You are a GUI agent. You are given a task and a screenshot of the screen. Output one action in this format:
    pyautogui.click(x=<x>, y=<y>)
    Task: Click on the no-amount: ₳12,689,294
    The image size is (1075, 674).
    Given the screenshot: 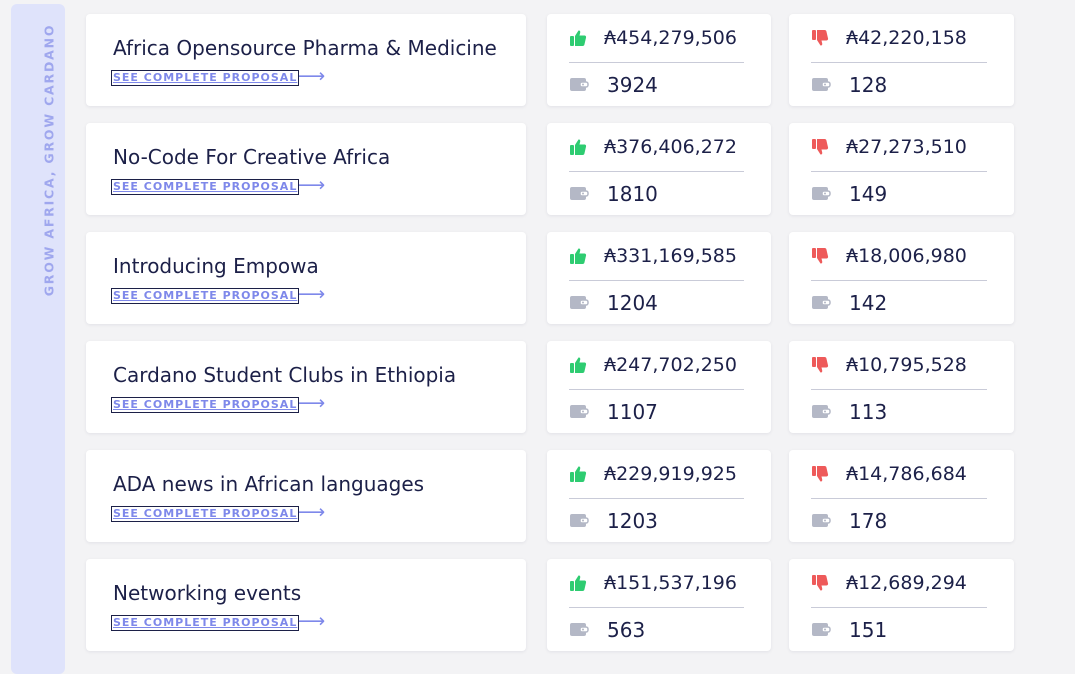 What is the action you would take?
    pyautogui.click(x=906, y=583)
    